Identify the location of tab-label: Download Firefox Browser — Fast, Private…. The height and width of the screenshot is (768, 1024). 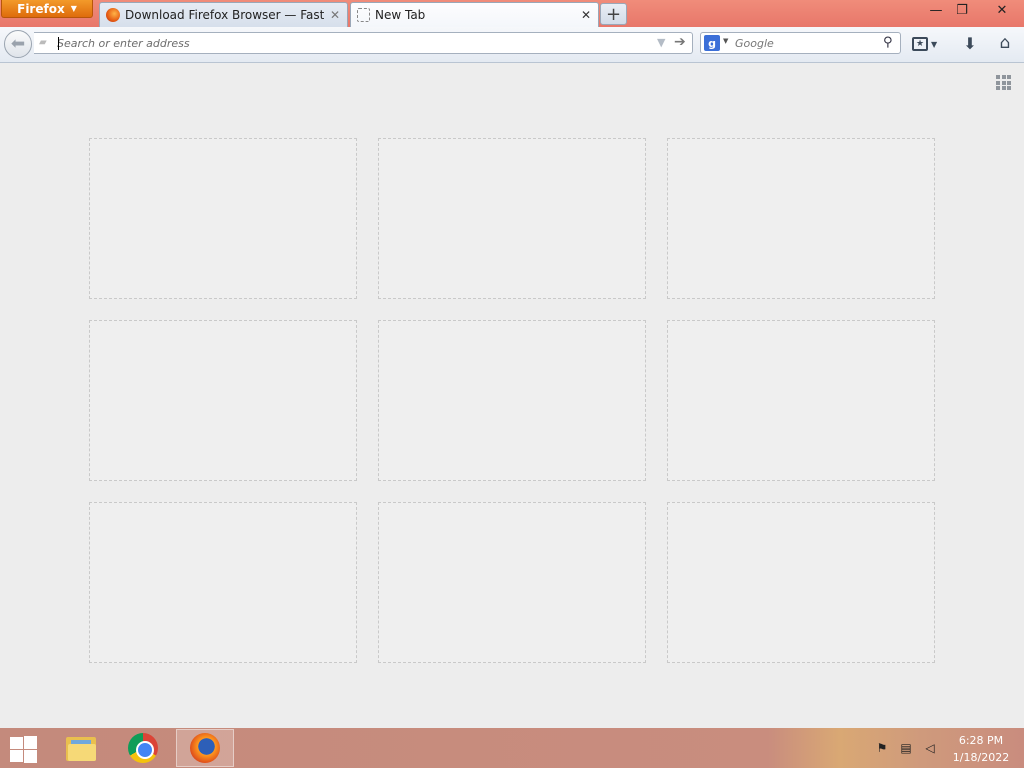
(224, 15).